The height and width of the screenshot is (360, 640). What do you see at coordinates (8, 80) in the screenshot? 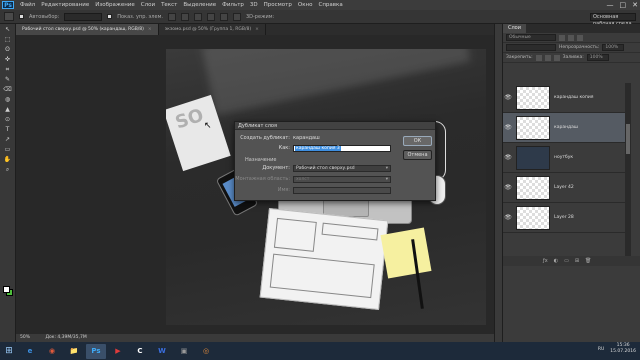
I see `brush-tool-icon: ✎` at bounding box center [8, 80].